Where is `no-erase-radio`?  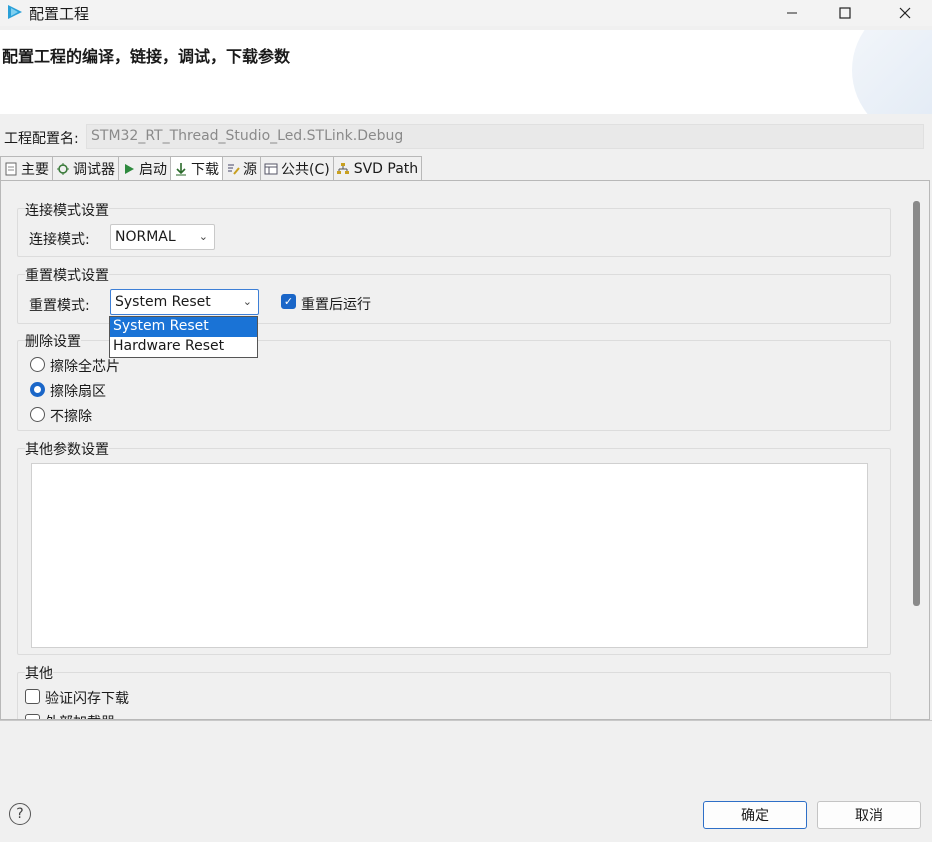
no-erase-radio is located at coordinates (37, 414).